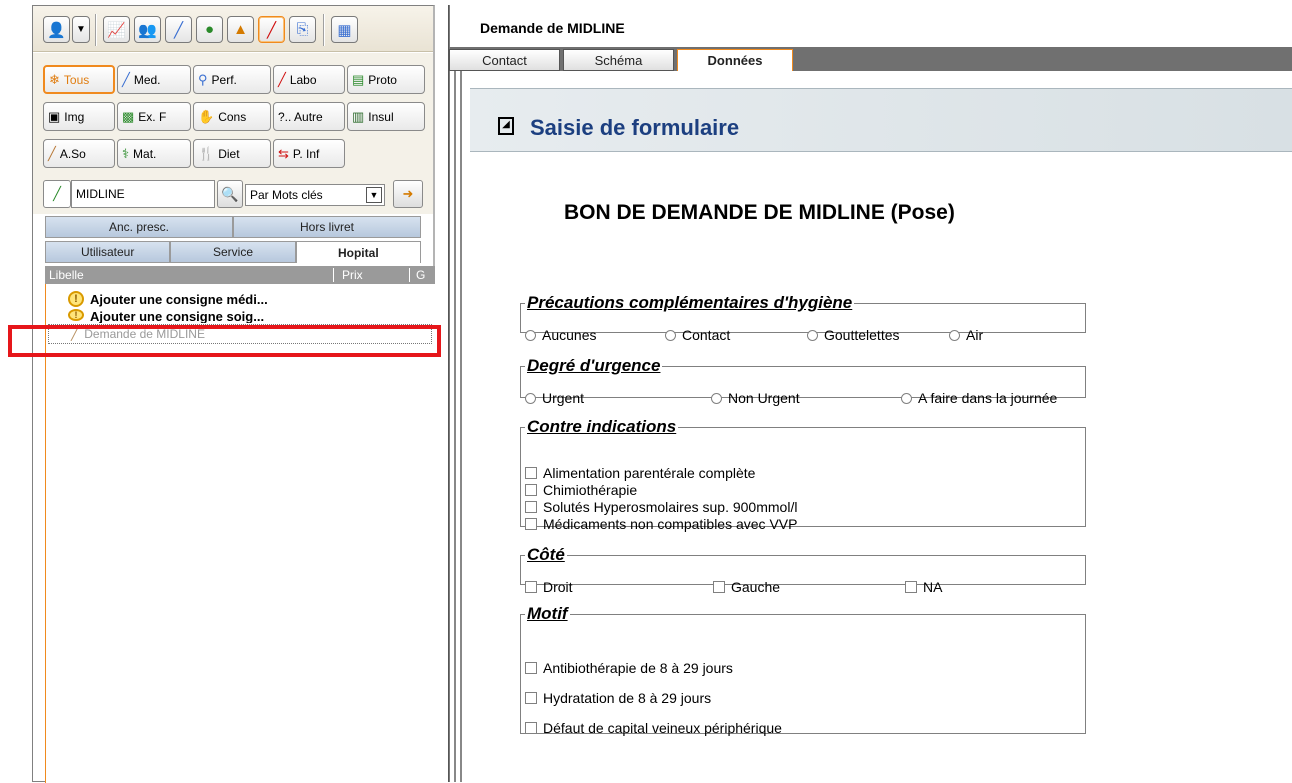  I want to click on checkbox-alimentation: Alimentation parentérale complète, so click(640, 473).